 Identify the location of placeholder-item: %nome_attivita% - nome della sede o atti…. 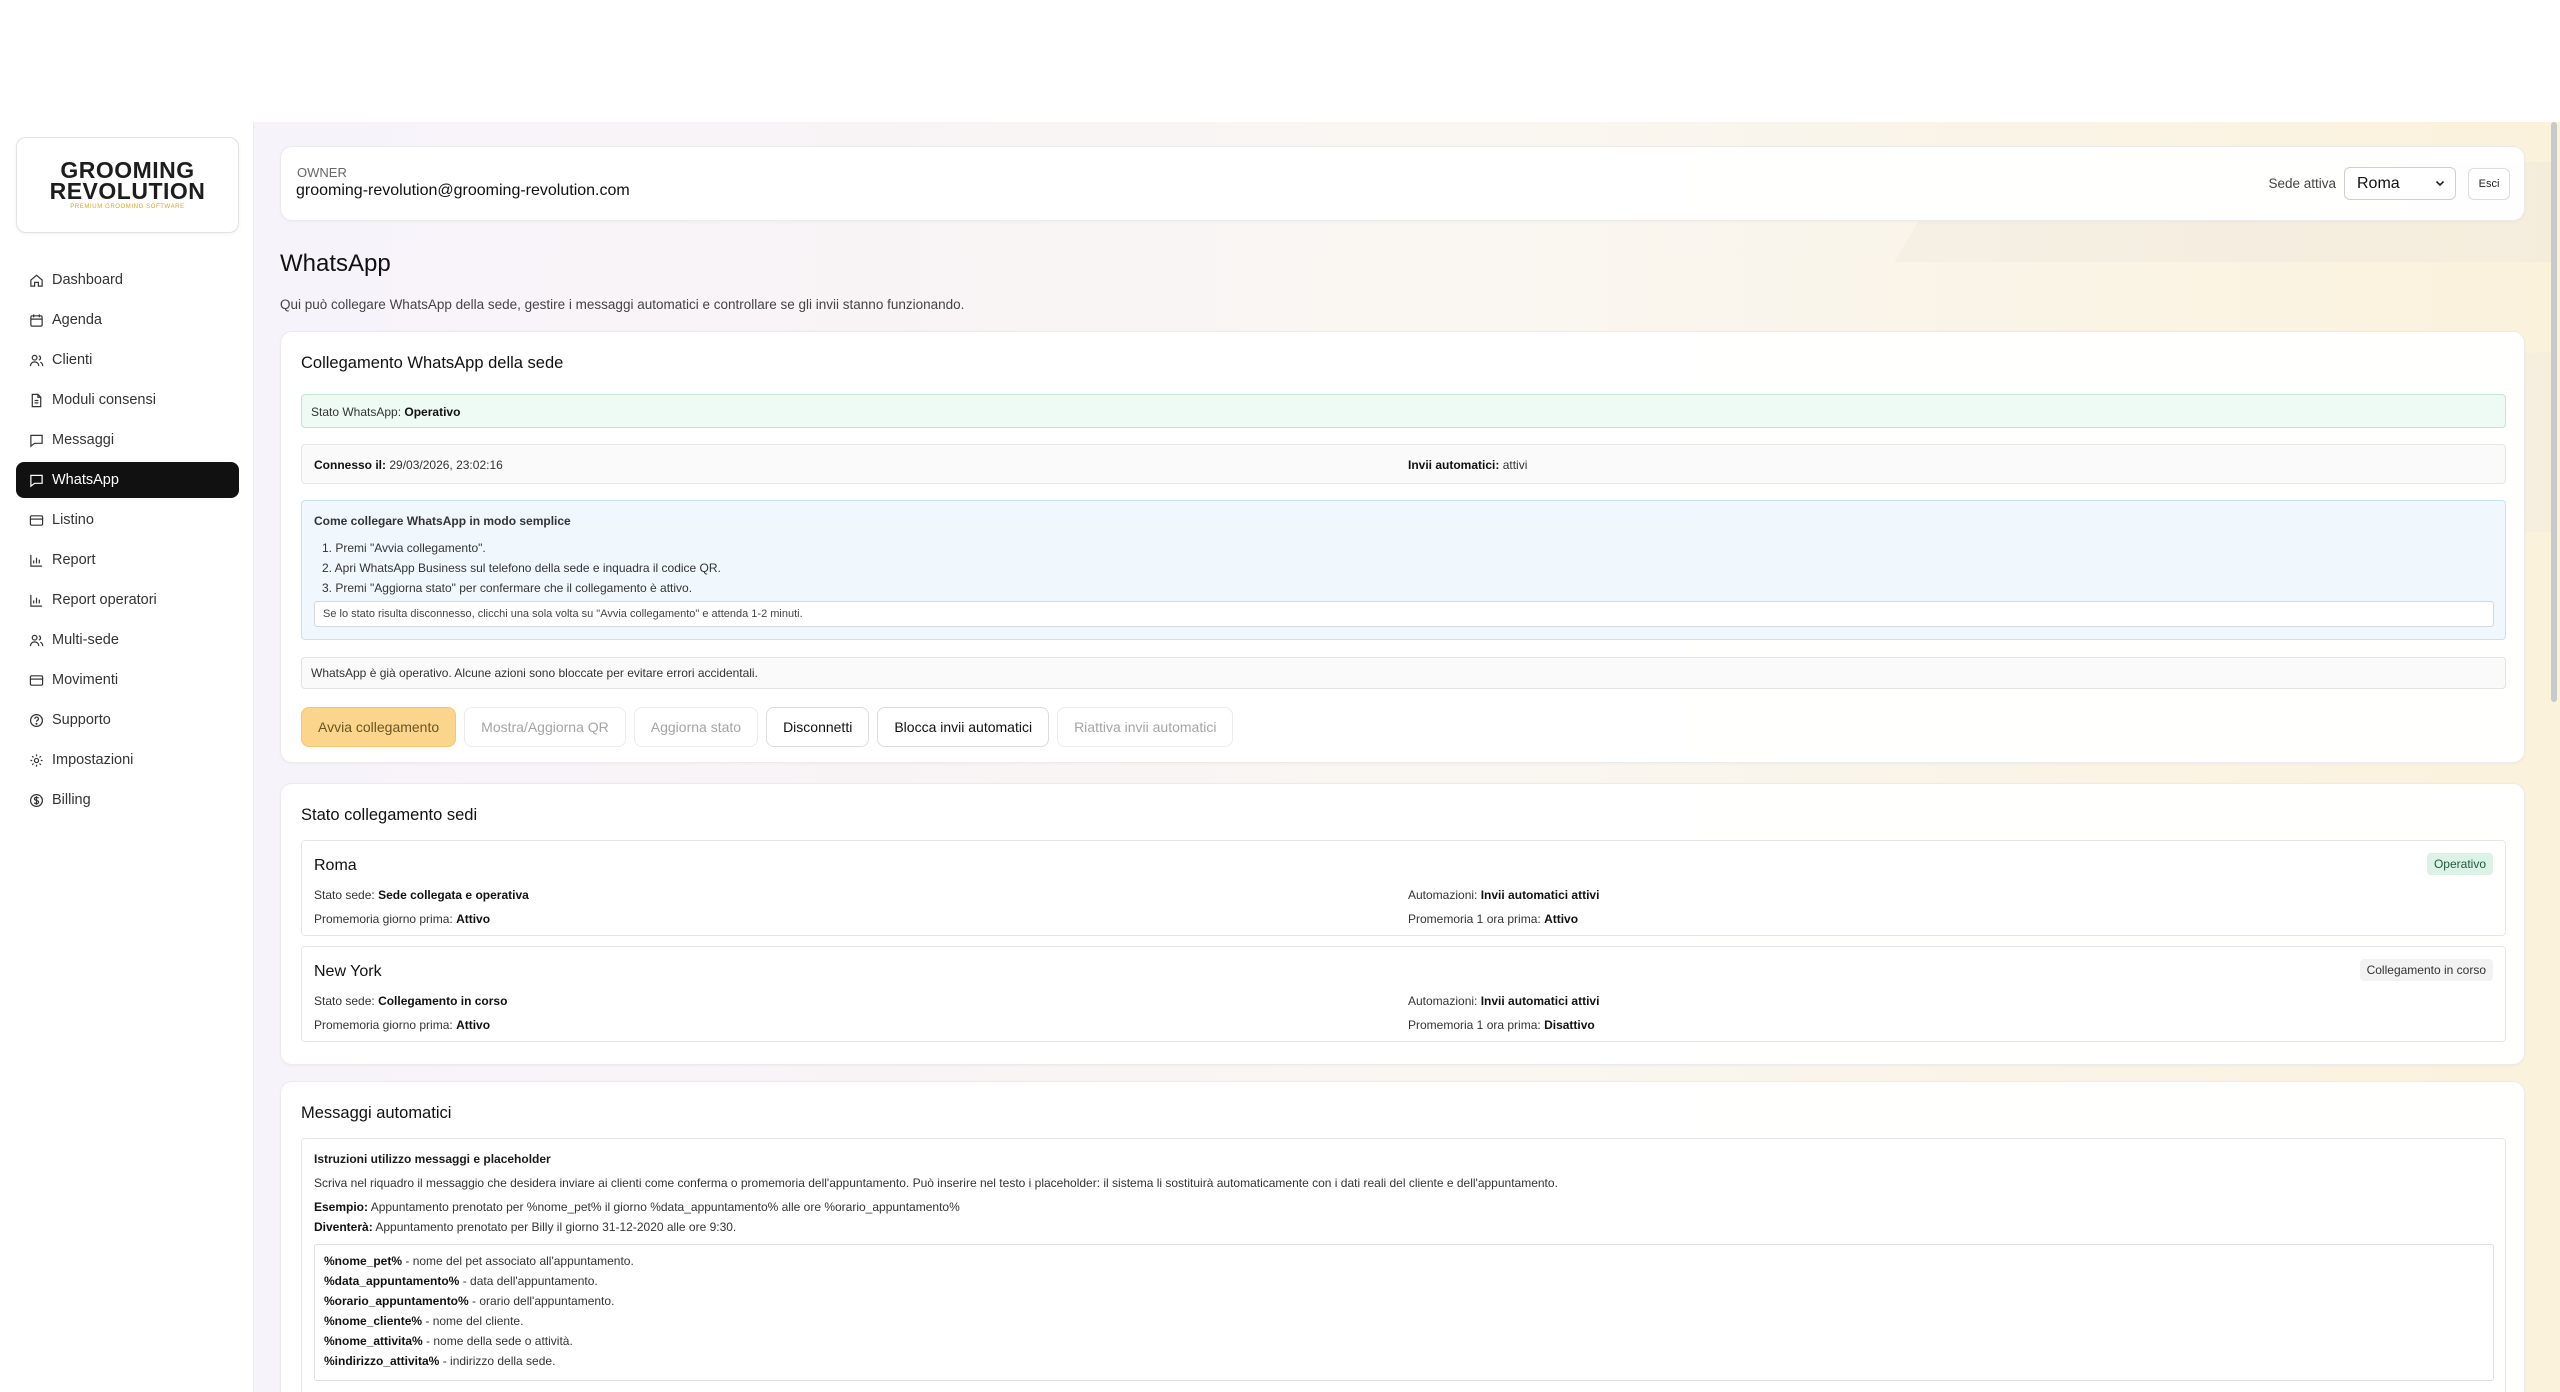
(1404, 1341).